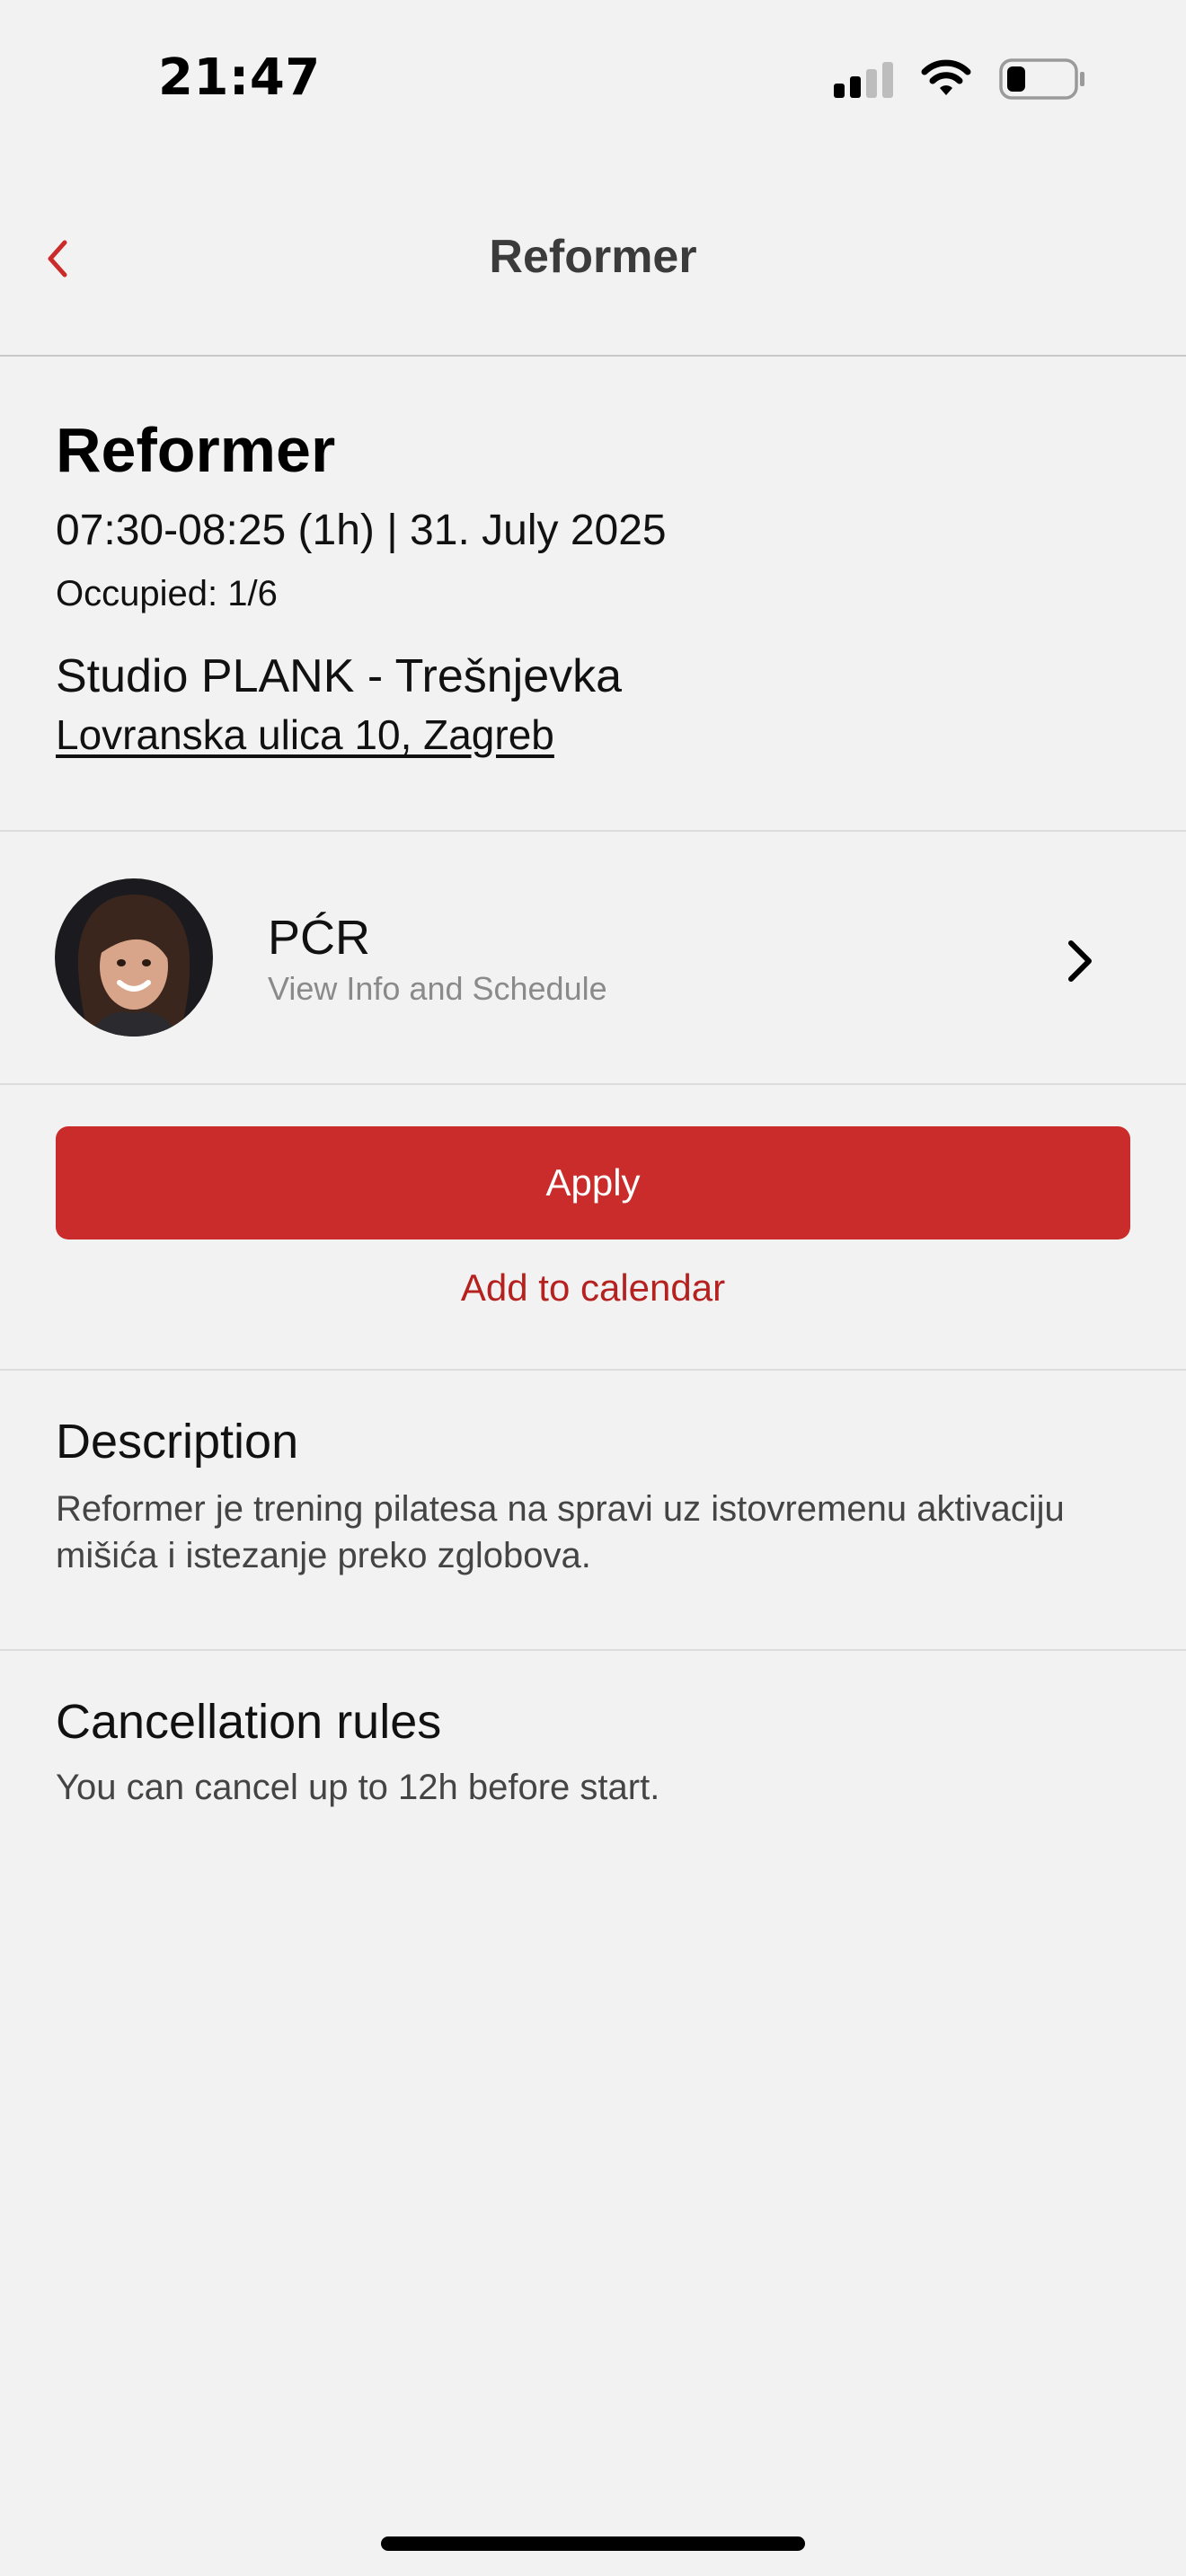 The height and width of the screenshot is (2576, 1186). What do you see at coordinates (593, 959) in the screenshot?
I see `instructor-row: PĆR View Info and Schedule` at bounding box center [593, 959].